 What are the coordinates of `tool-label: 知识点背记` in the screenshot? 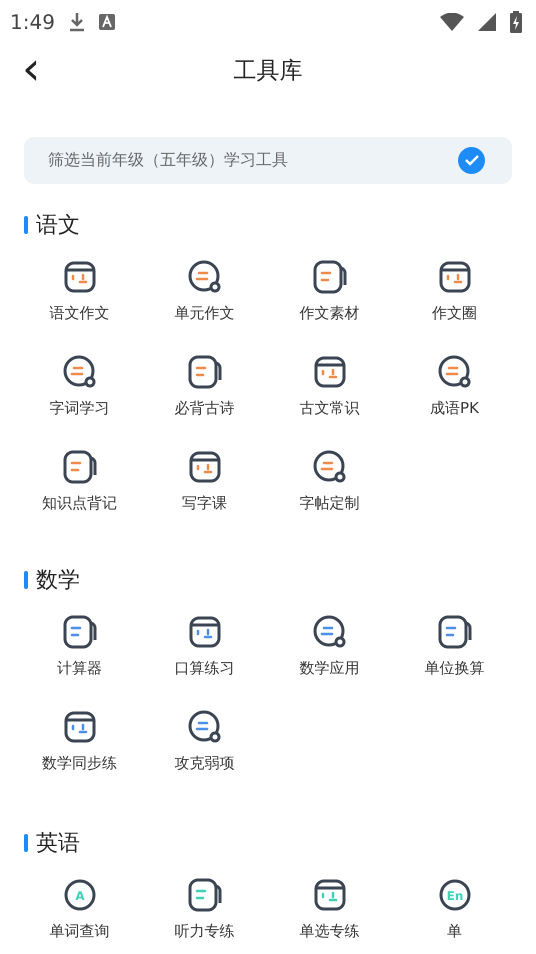 It's located at (79, 503).